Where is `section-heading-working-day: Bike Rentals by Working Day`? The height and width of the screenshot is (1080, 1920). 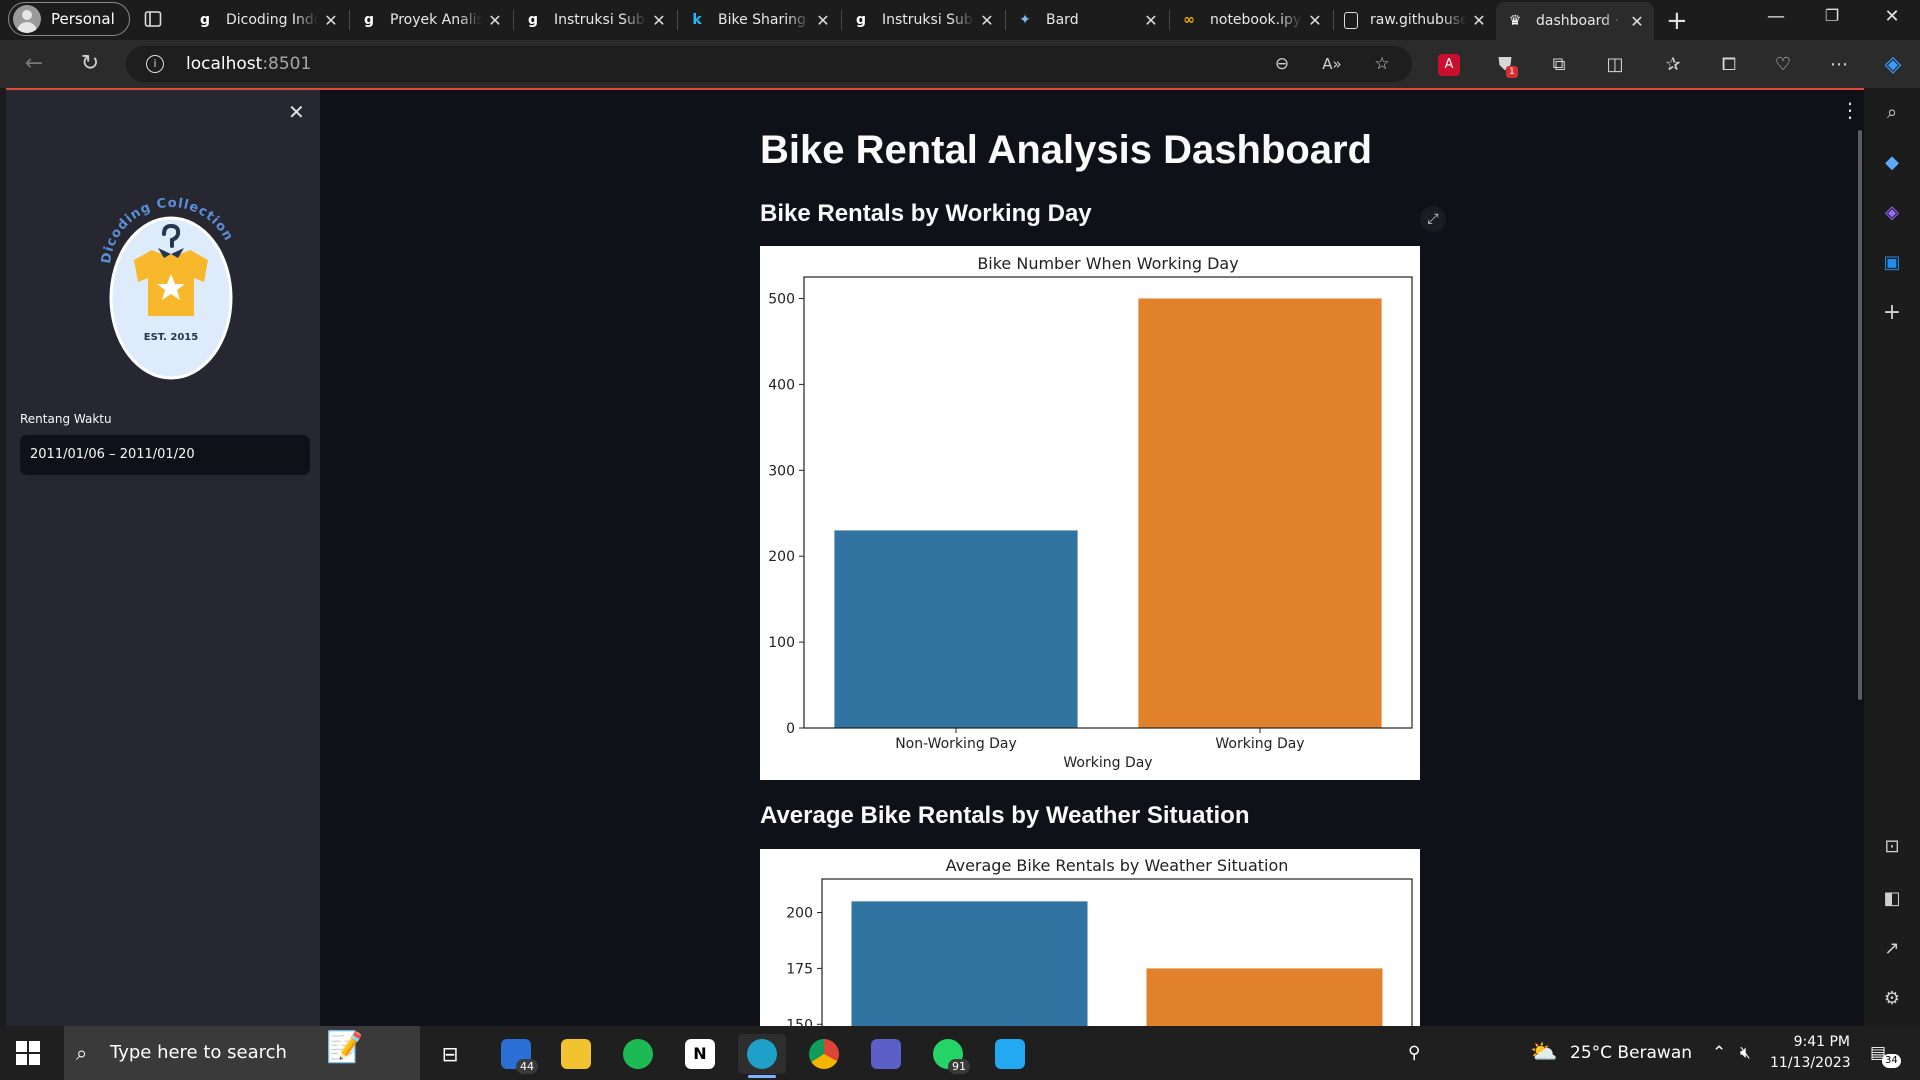
section-heading-working-day: Bike Rentals by Working Day is located at coordinates (926, 213).